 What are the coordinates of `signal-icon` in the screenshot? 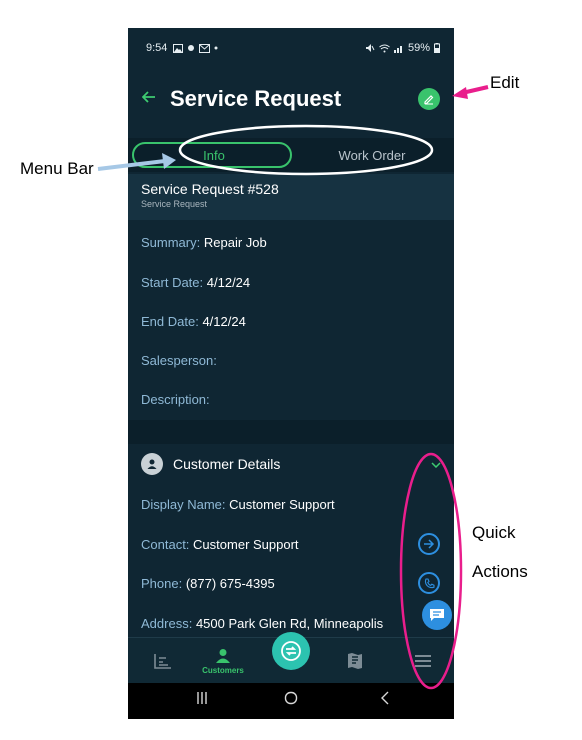 It's located at (397, 49).